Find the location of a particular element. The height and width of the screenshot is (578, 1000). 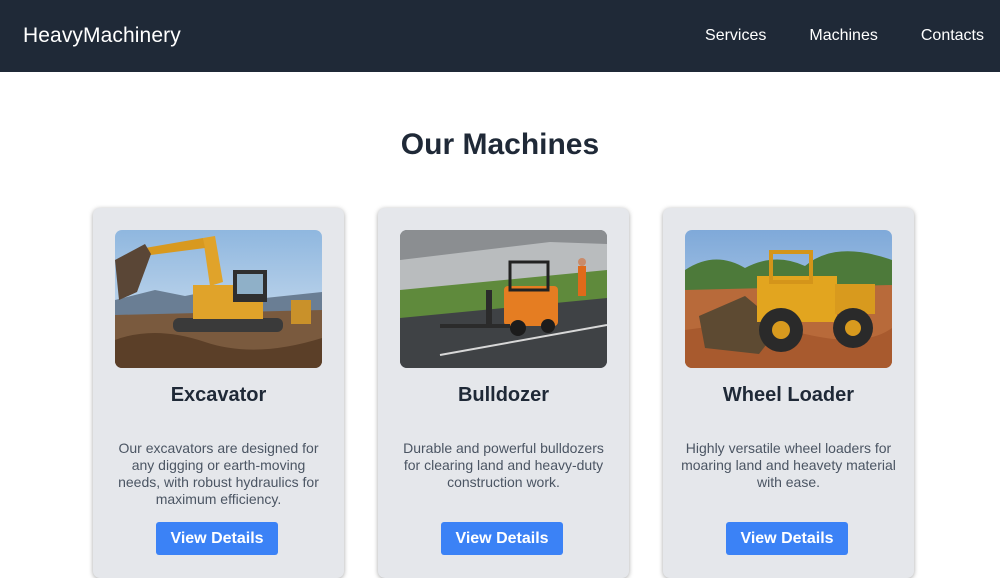

nav-links: Services Machines Contacts is located at coordinates (823, 36).